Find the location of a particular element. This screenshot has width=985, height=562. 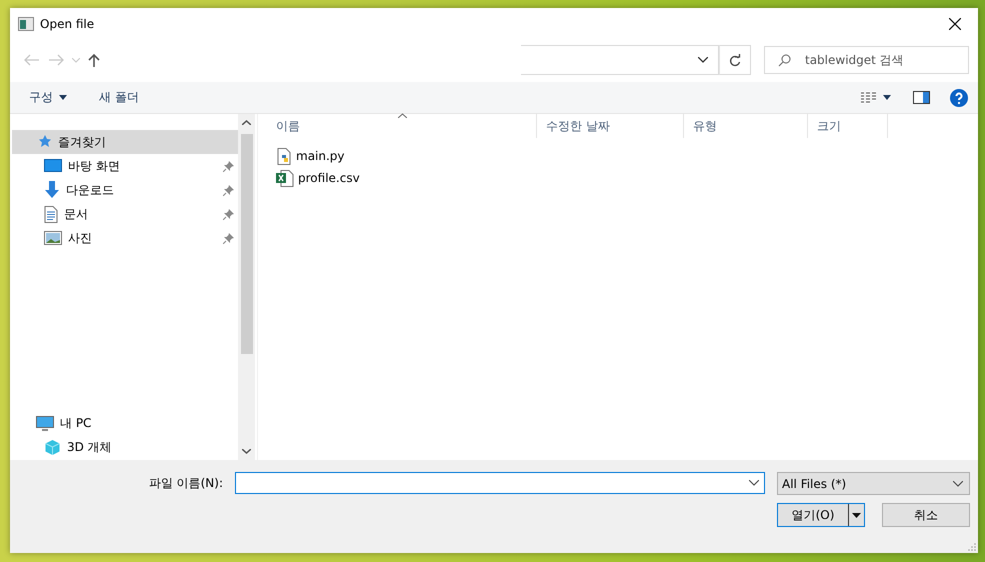

document-icon is located at coordinates (51, 214).